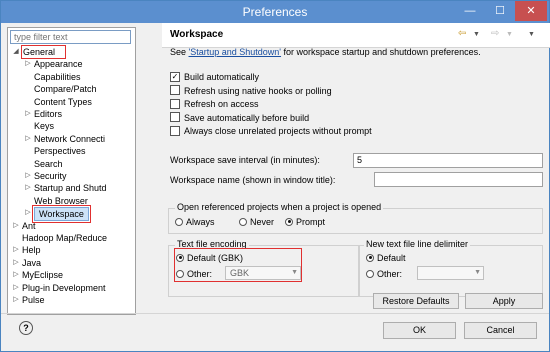  I want to click on tree-item-label: Plug-in Development, so click(64, 287).